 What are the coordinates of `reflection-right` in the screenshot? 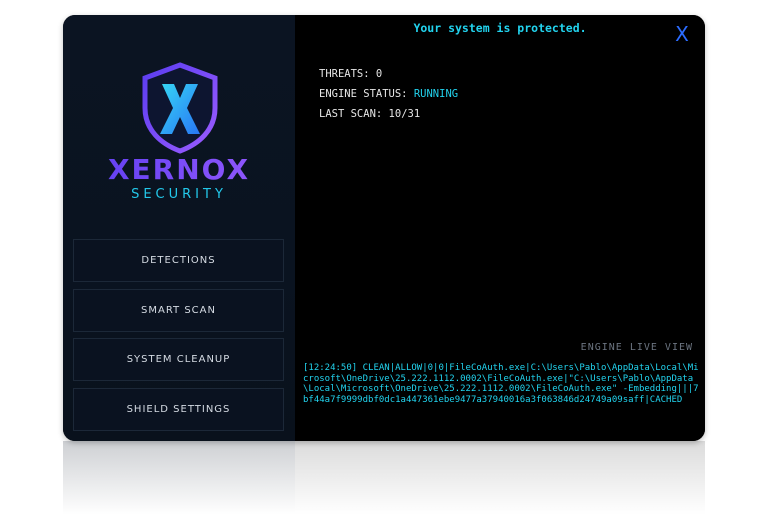 It's located at (500, 478).